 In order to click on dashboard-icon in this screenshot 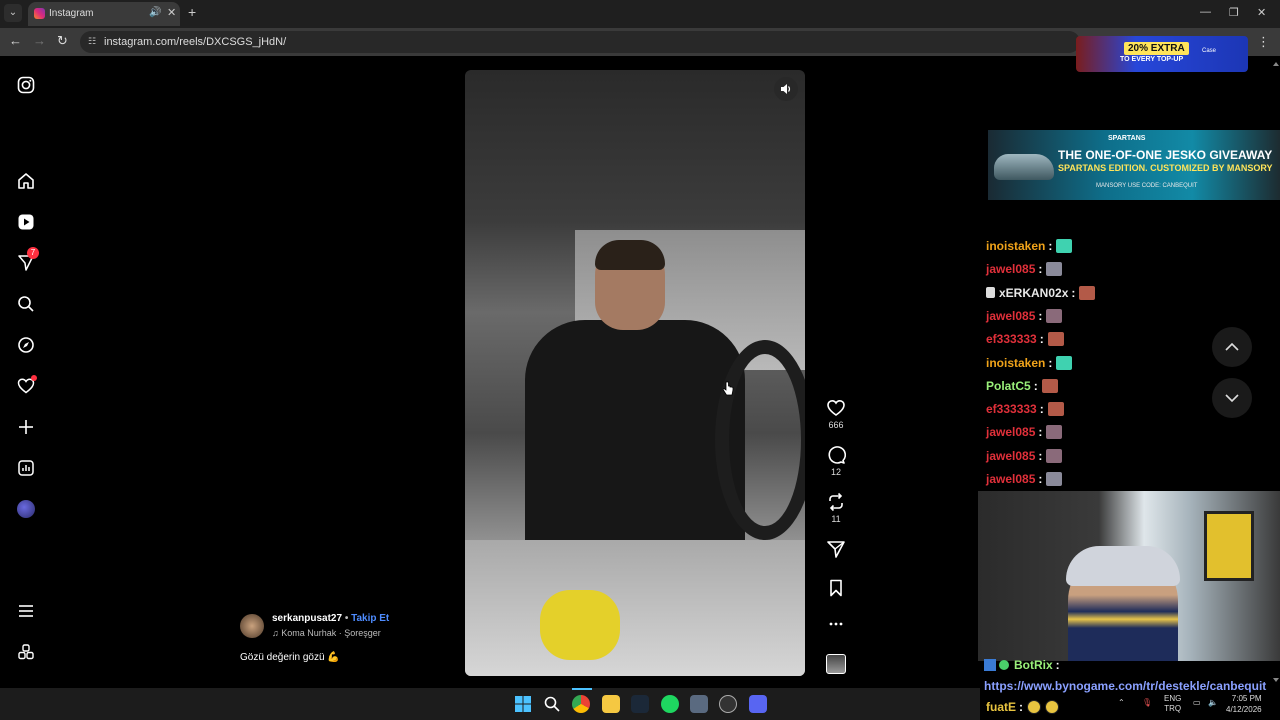, I will do `click(26, 468)`.